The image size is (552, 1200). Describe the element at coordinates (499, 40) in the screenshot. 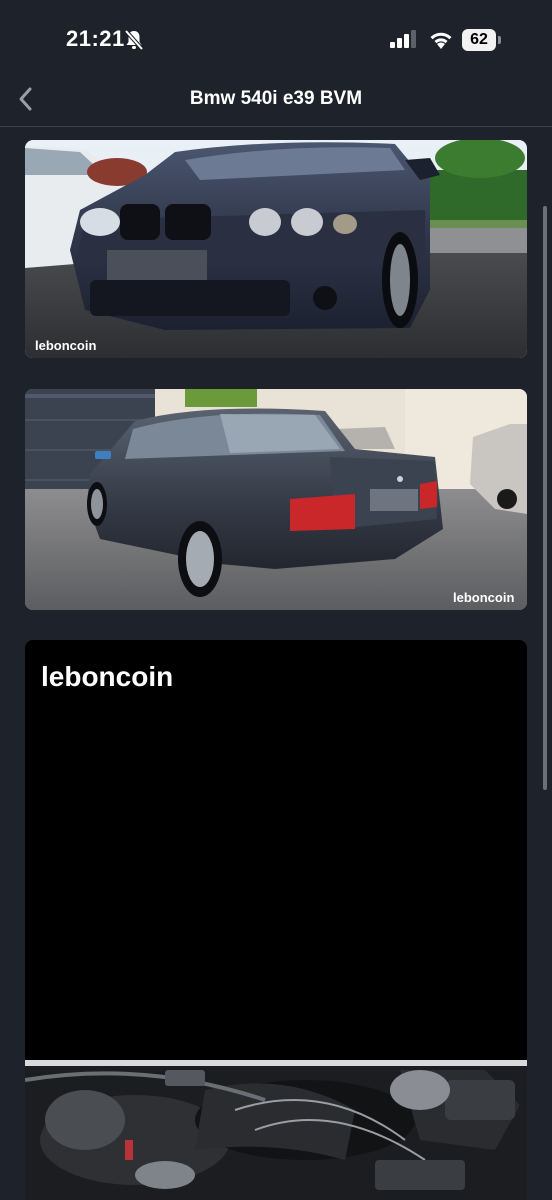

I see `battery-tip` at that location.